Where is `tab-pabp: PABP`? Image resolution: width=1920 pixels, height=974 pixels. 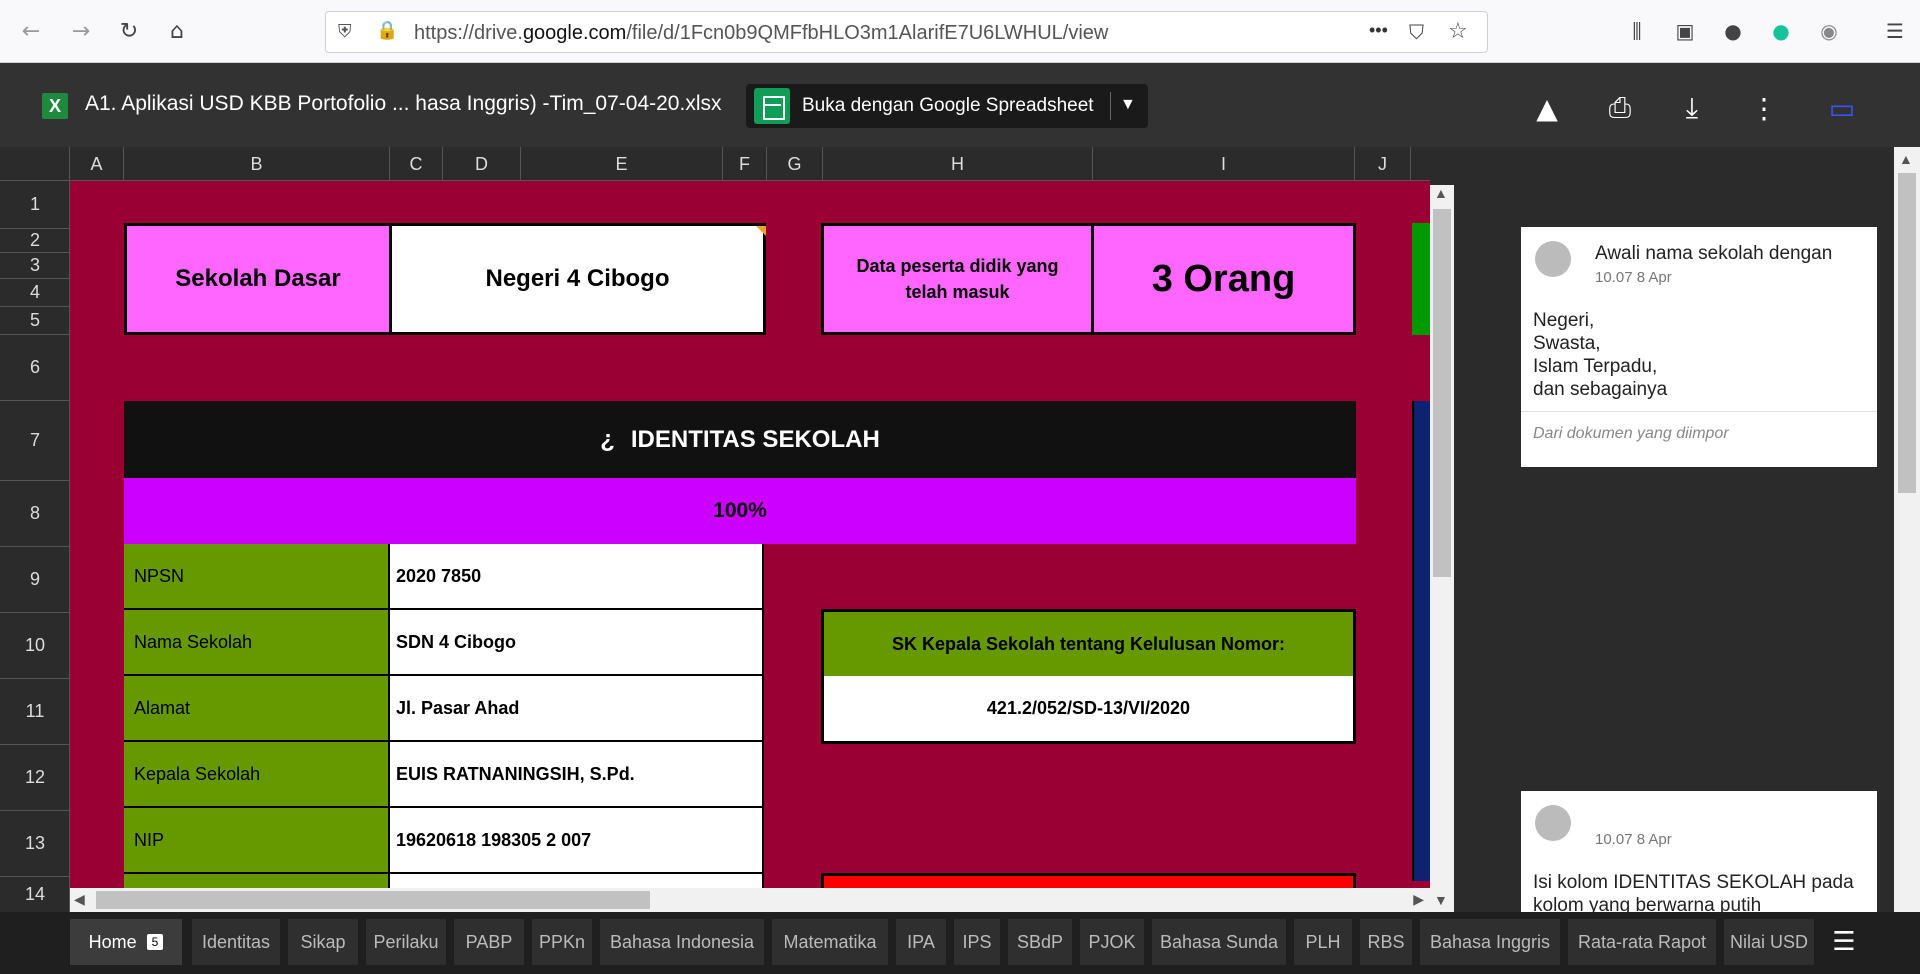 tab-pabp: PABP is located at coordinates (489, 942).